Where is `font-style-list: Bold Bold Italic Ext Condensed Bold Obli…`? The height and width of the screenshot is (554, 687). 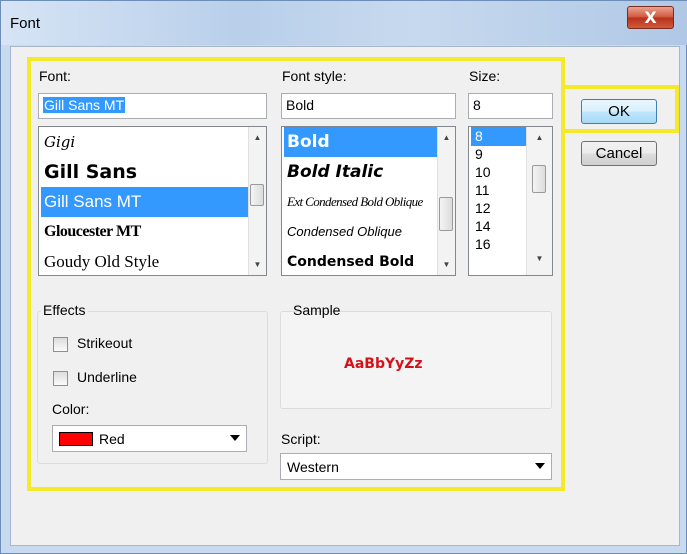 font-style-list: Bold Bold Italic Ext Condensed Bold Obli… is located at coordinates (368, 201).